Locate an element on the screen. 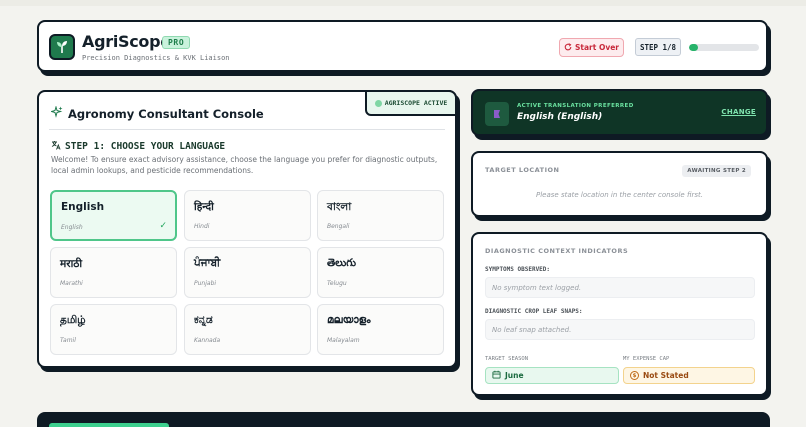 The width and height of the screenshot is (806, 427). symptoms-box: No symptom text logged. is located at coordinates (620, 287).